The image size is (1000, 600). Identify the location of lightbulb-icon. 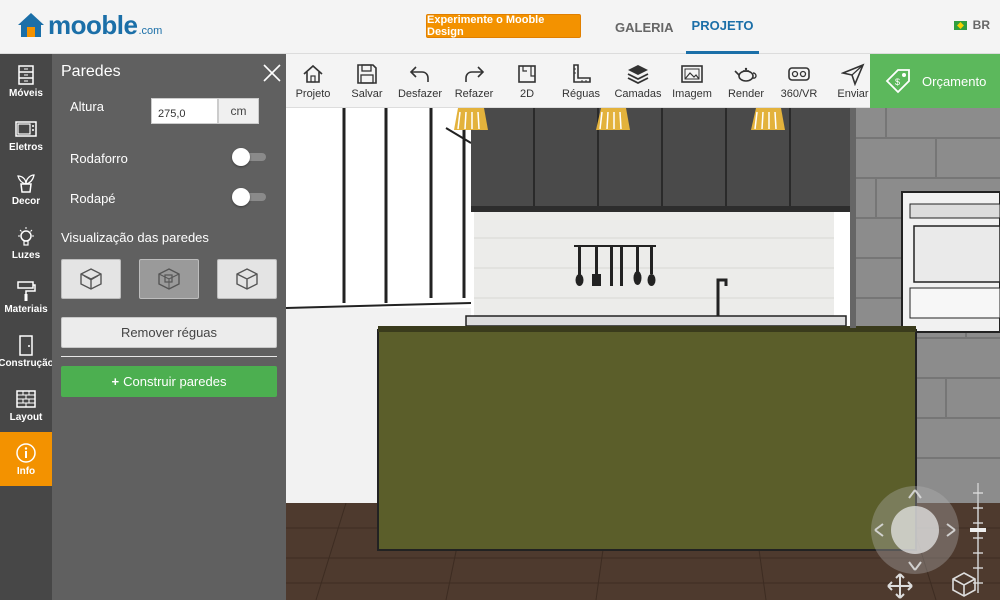
(26, 236).